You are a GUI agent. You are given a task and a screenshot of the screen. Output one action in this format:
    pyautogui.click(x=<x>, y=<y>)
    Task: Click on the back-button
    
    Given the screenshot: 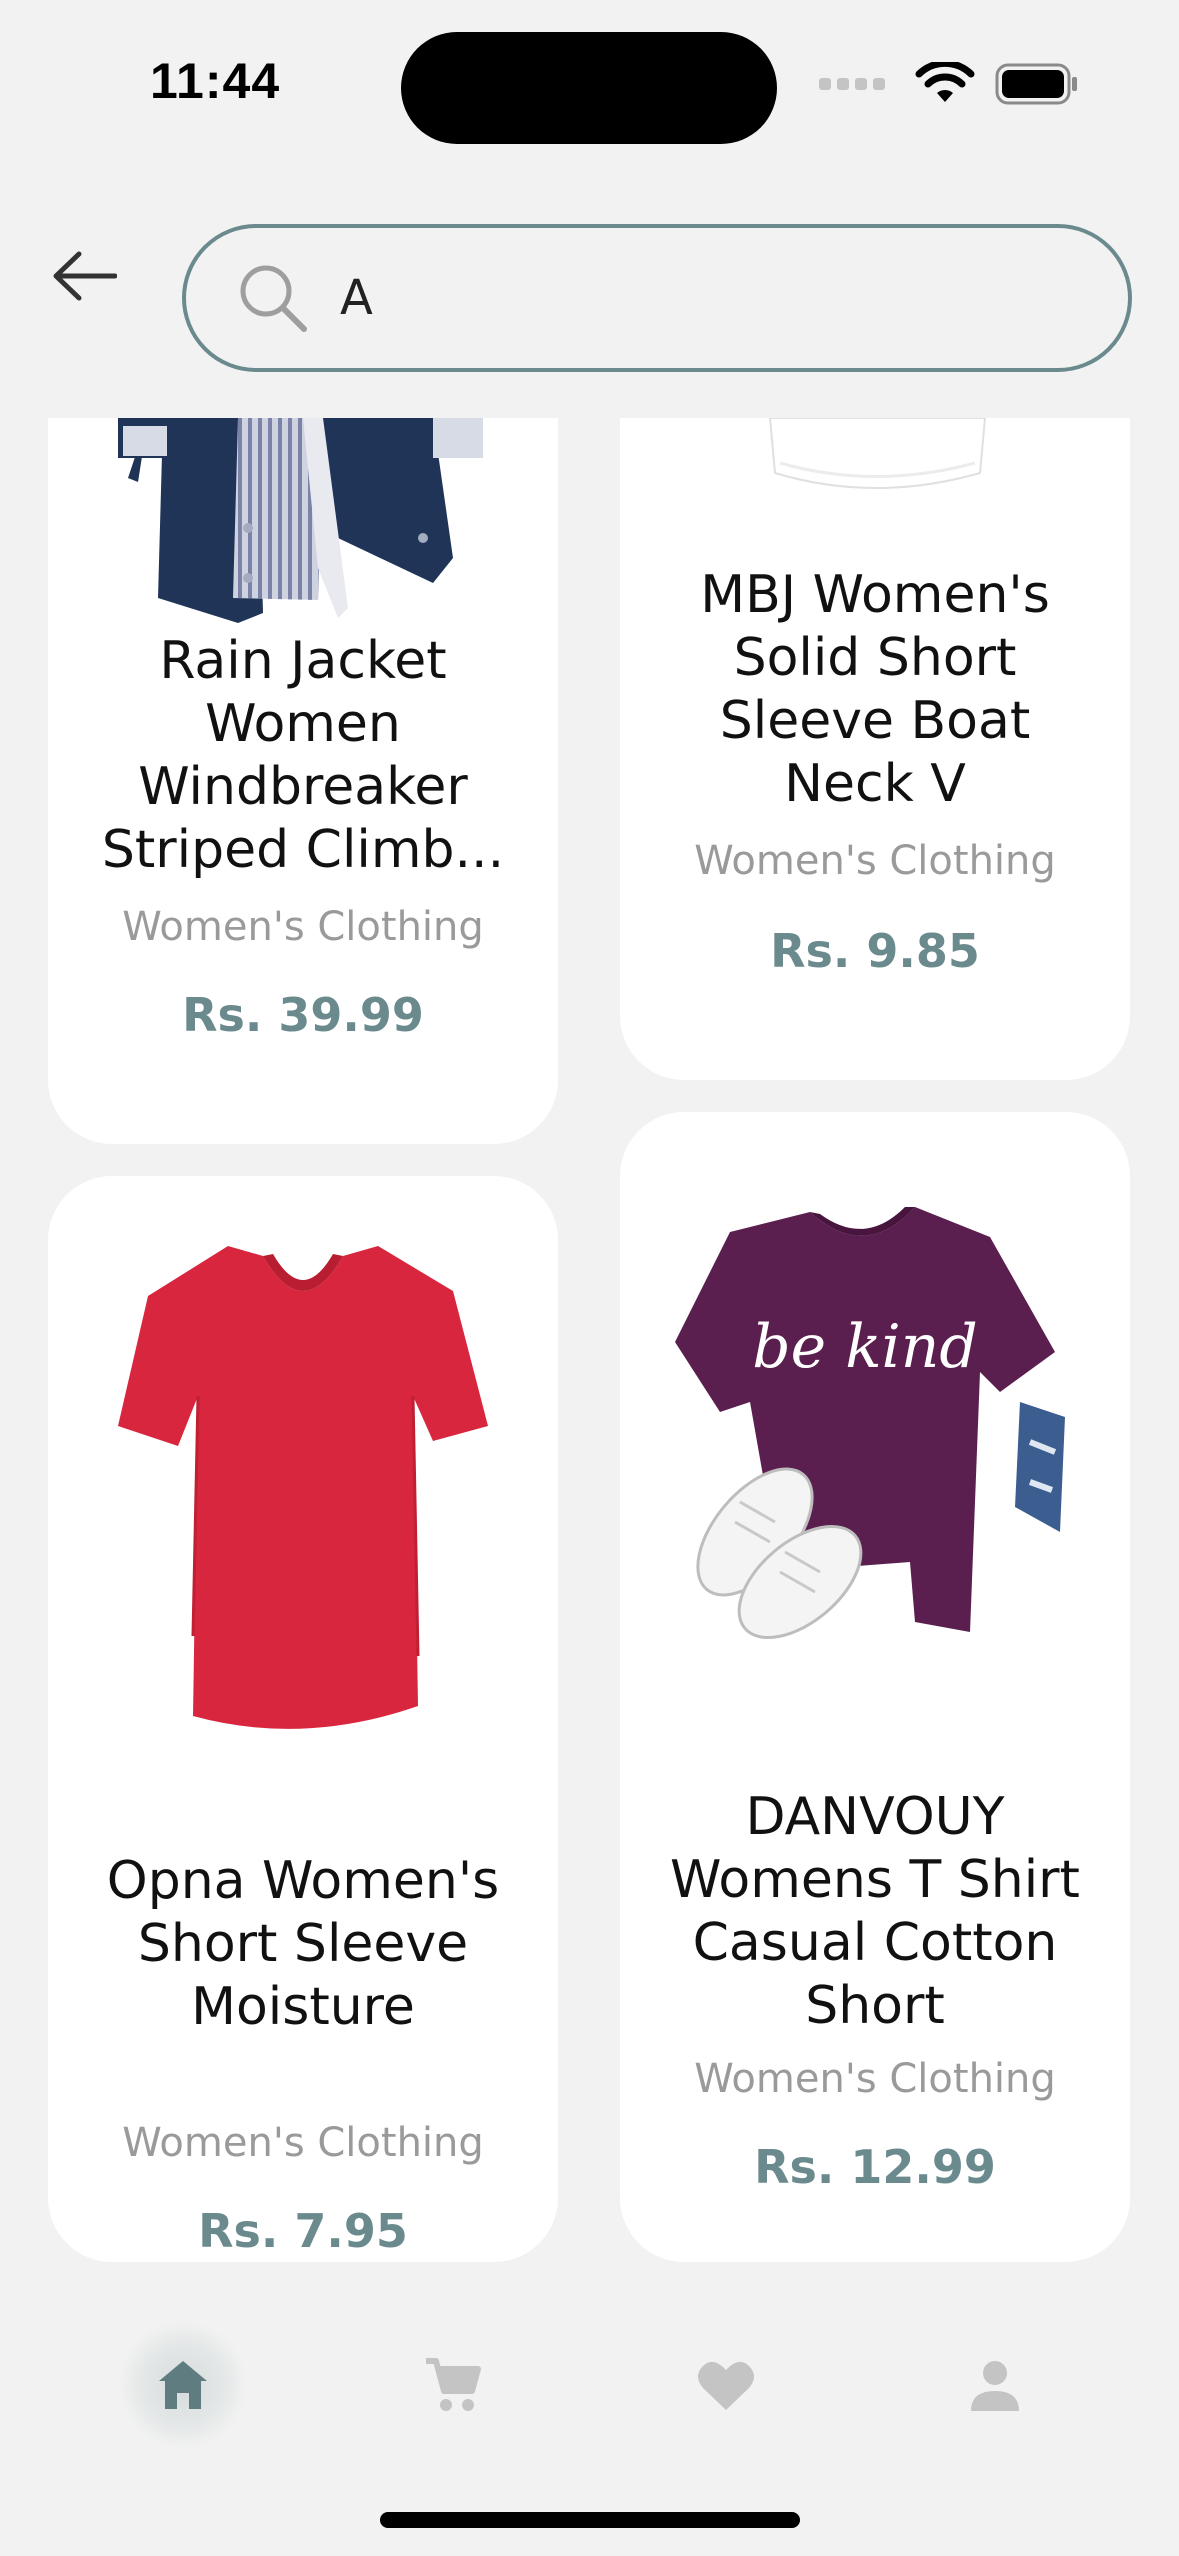 What is the action you would take?
    pyautogui.click(x=84, y=276)
    